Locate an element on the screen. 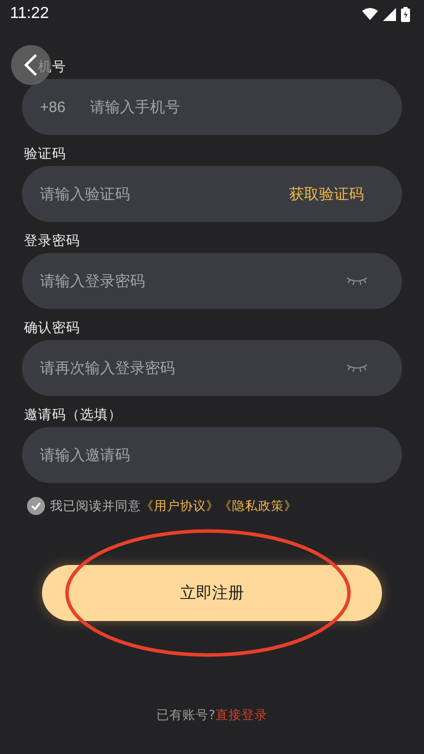 This screenshot has width=424, height=754. policy-link: 《隐私政策》 is located at coordinates (258, 506).